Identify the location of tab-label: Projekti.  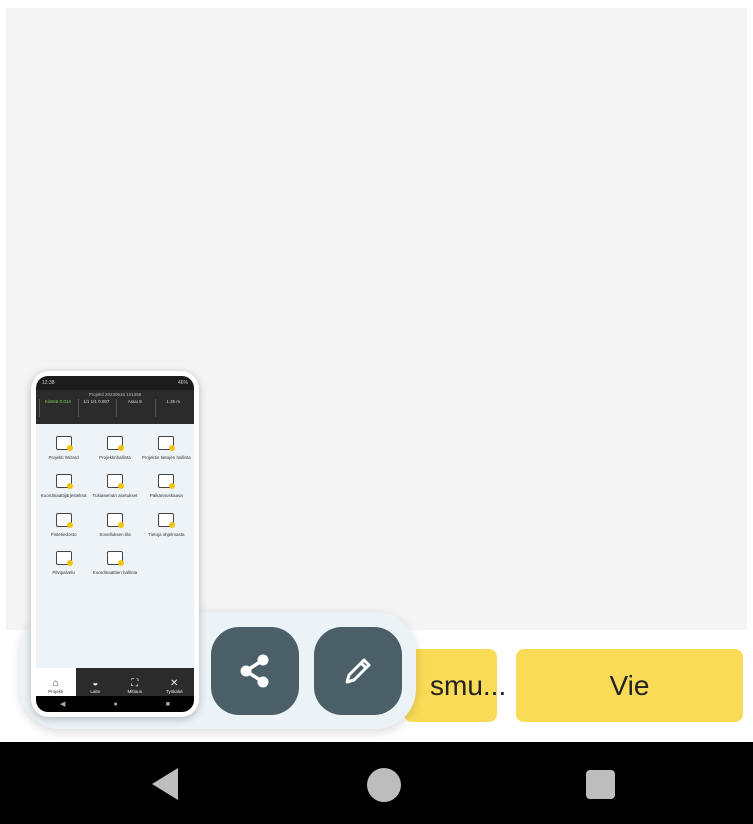
(56, 691).